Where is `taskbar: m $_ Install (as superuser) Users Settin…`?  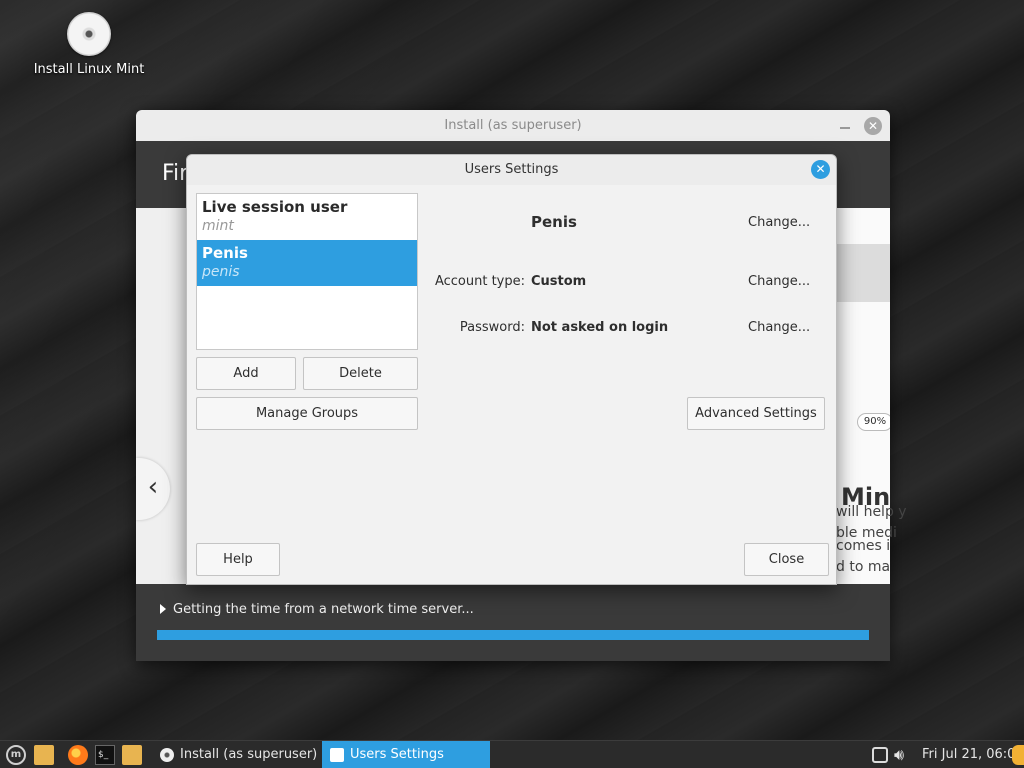 taskbar: m $_ Install (as superuser) Users Settin… is located at coordinates (512, 754).